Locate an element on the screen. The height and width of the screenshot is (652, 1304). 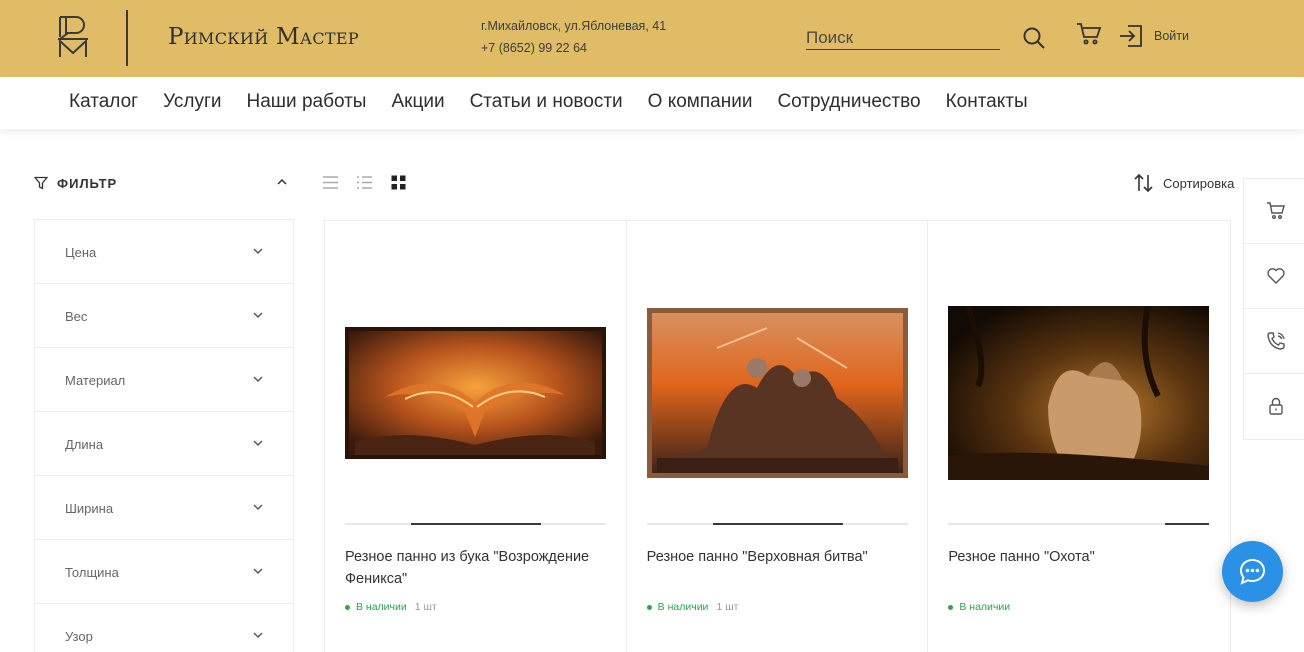
nav-item-about: О компании is located at coordinates (700, 102).